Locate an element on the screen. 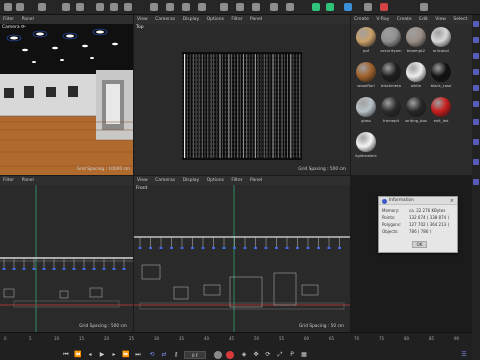 Image resolution: width=480 pixels, height=360 pixels. floor-icon is located at coordinates (330, 7).